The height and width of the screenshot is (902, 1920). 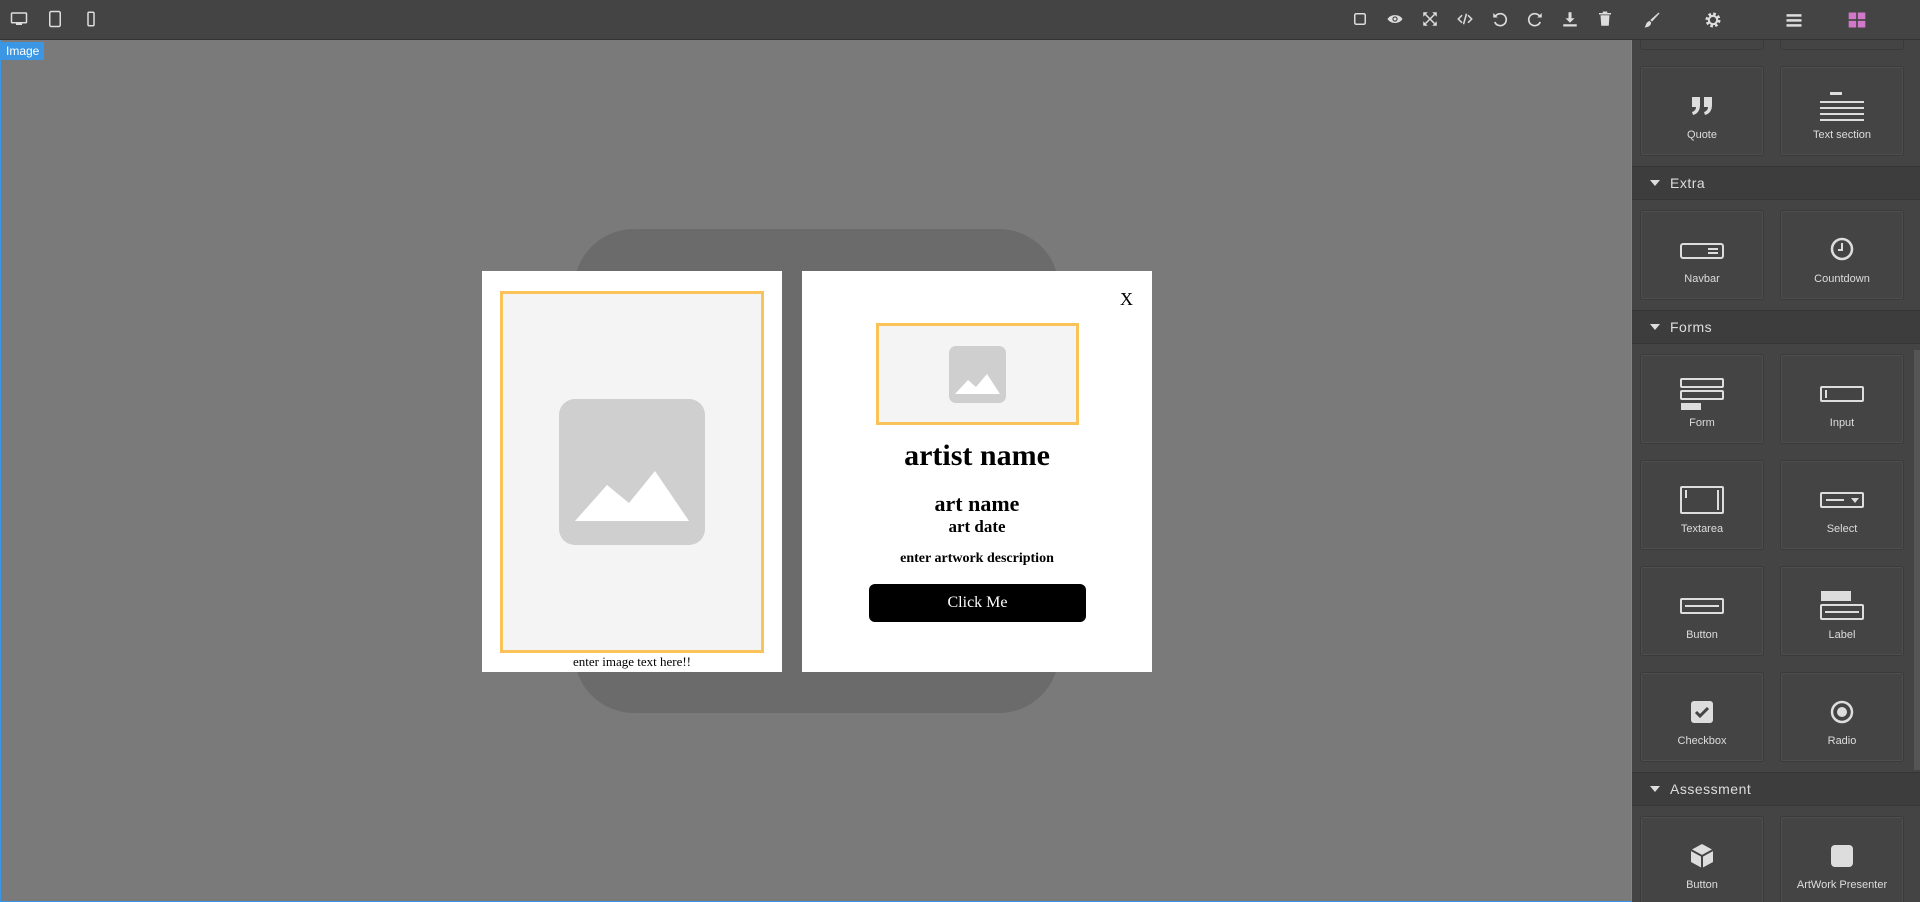 What do you see at coordinates (1360, 19) in the screenshot?
I see `square-icon` at bounding box center [1360, 19].